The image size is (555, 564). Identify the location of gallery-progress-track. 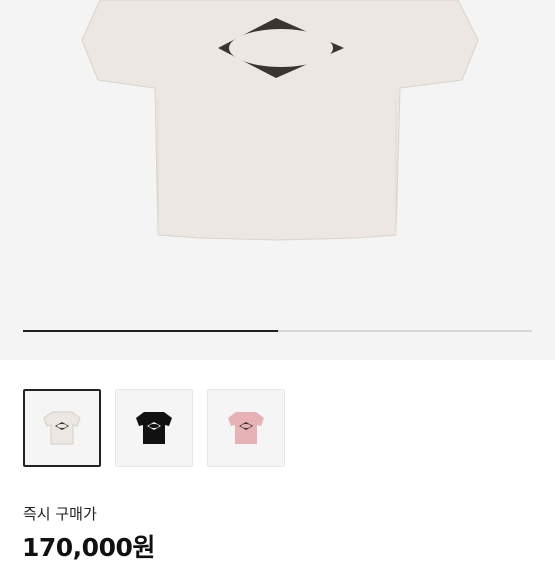
(277, 331).